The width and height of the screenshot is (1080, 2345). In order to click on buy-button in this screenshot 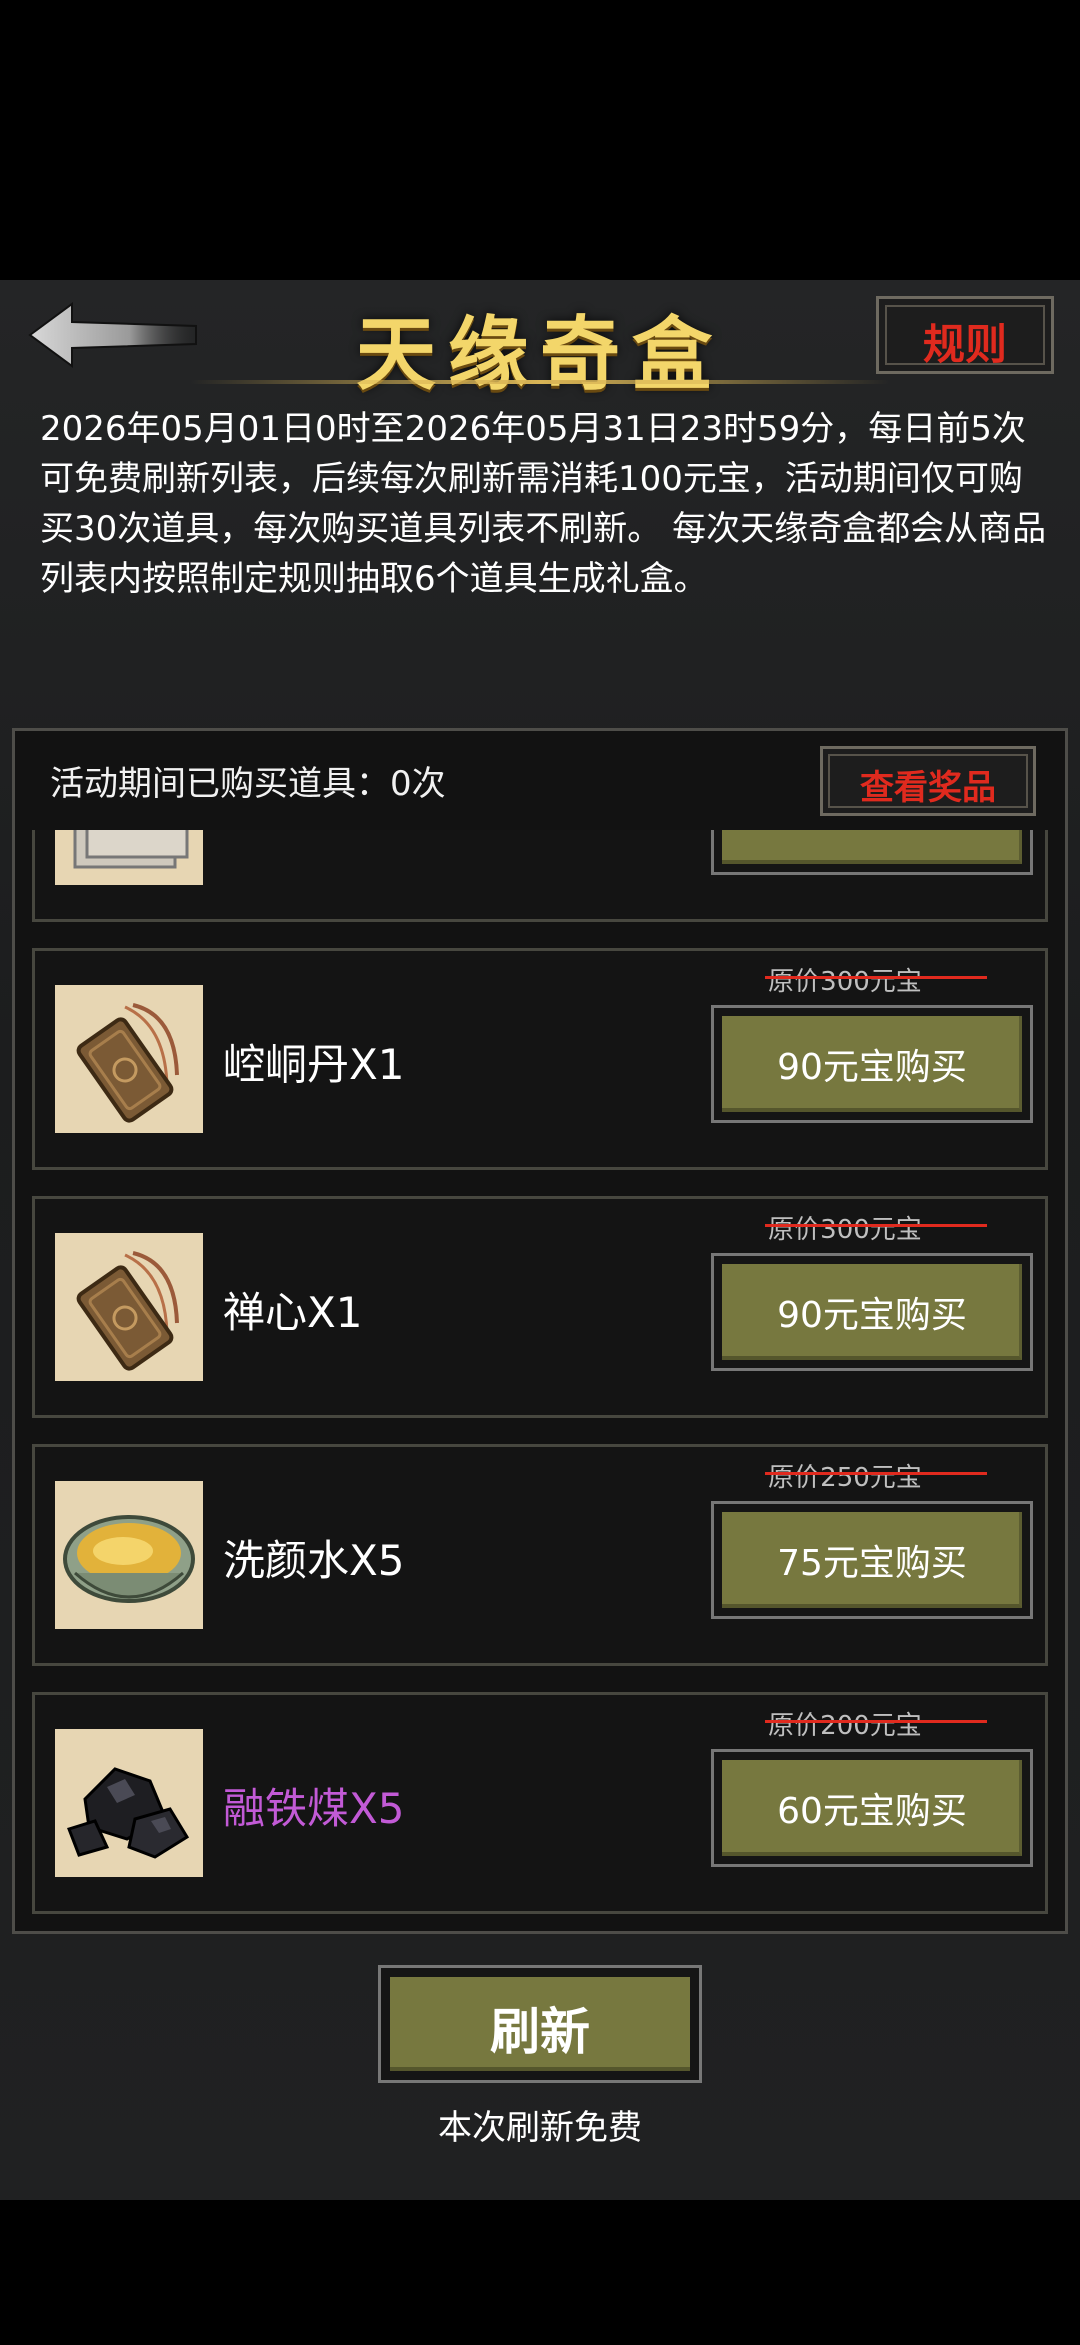, I will do `click(872, 852)`.